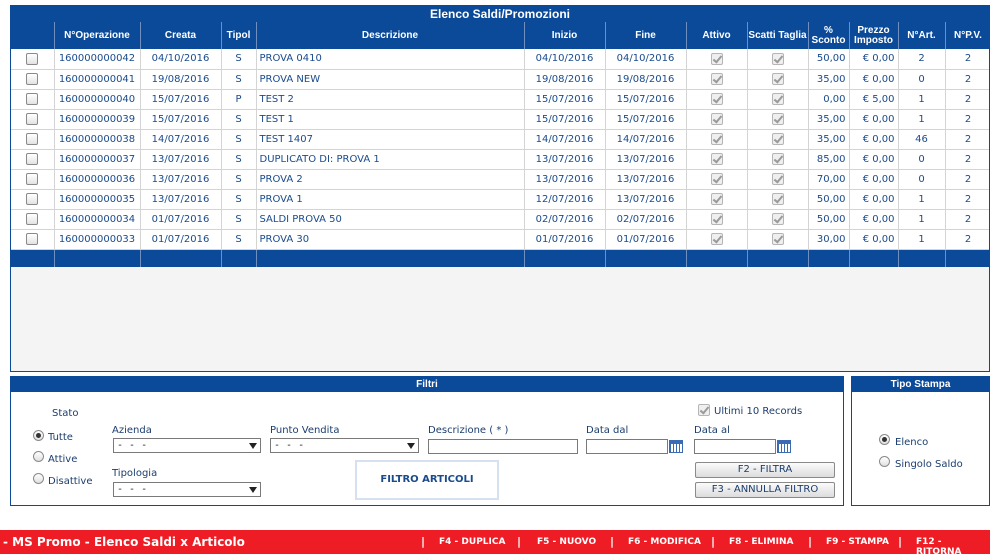 This screenshot has width=990, height=554. Describe the element at coordinates (390, 35) in the screenshot. I see `col-description: Descrizione` at that location.